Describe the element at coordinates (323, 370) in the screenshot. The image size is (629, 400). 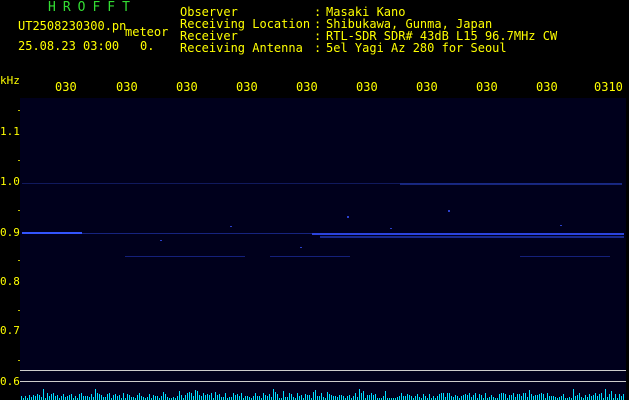
I see `reference-line` at that location.